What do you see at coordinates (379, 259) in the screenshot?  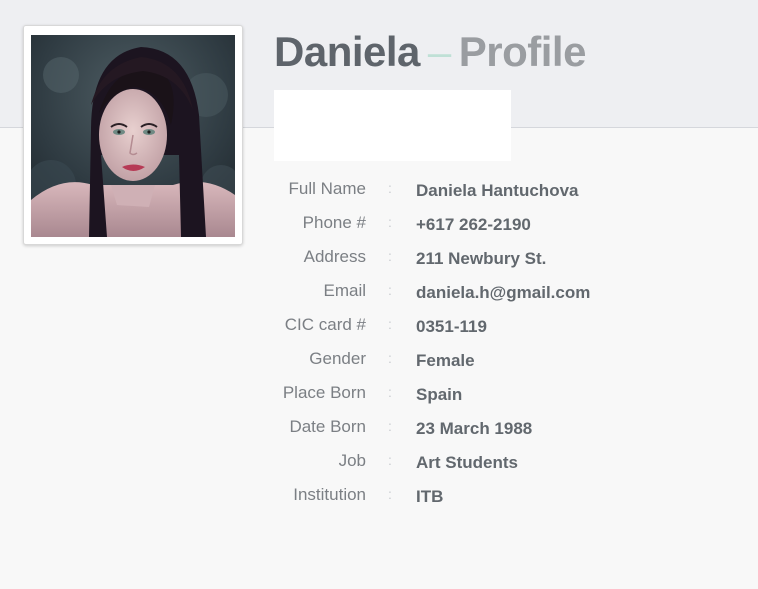 I see `detail-row: Address: 211 Newbury St.` at bounding box center [379, 259].